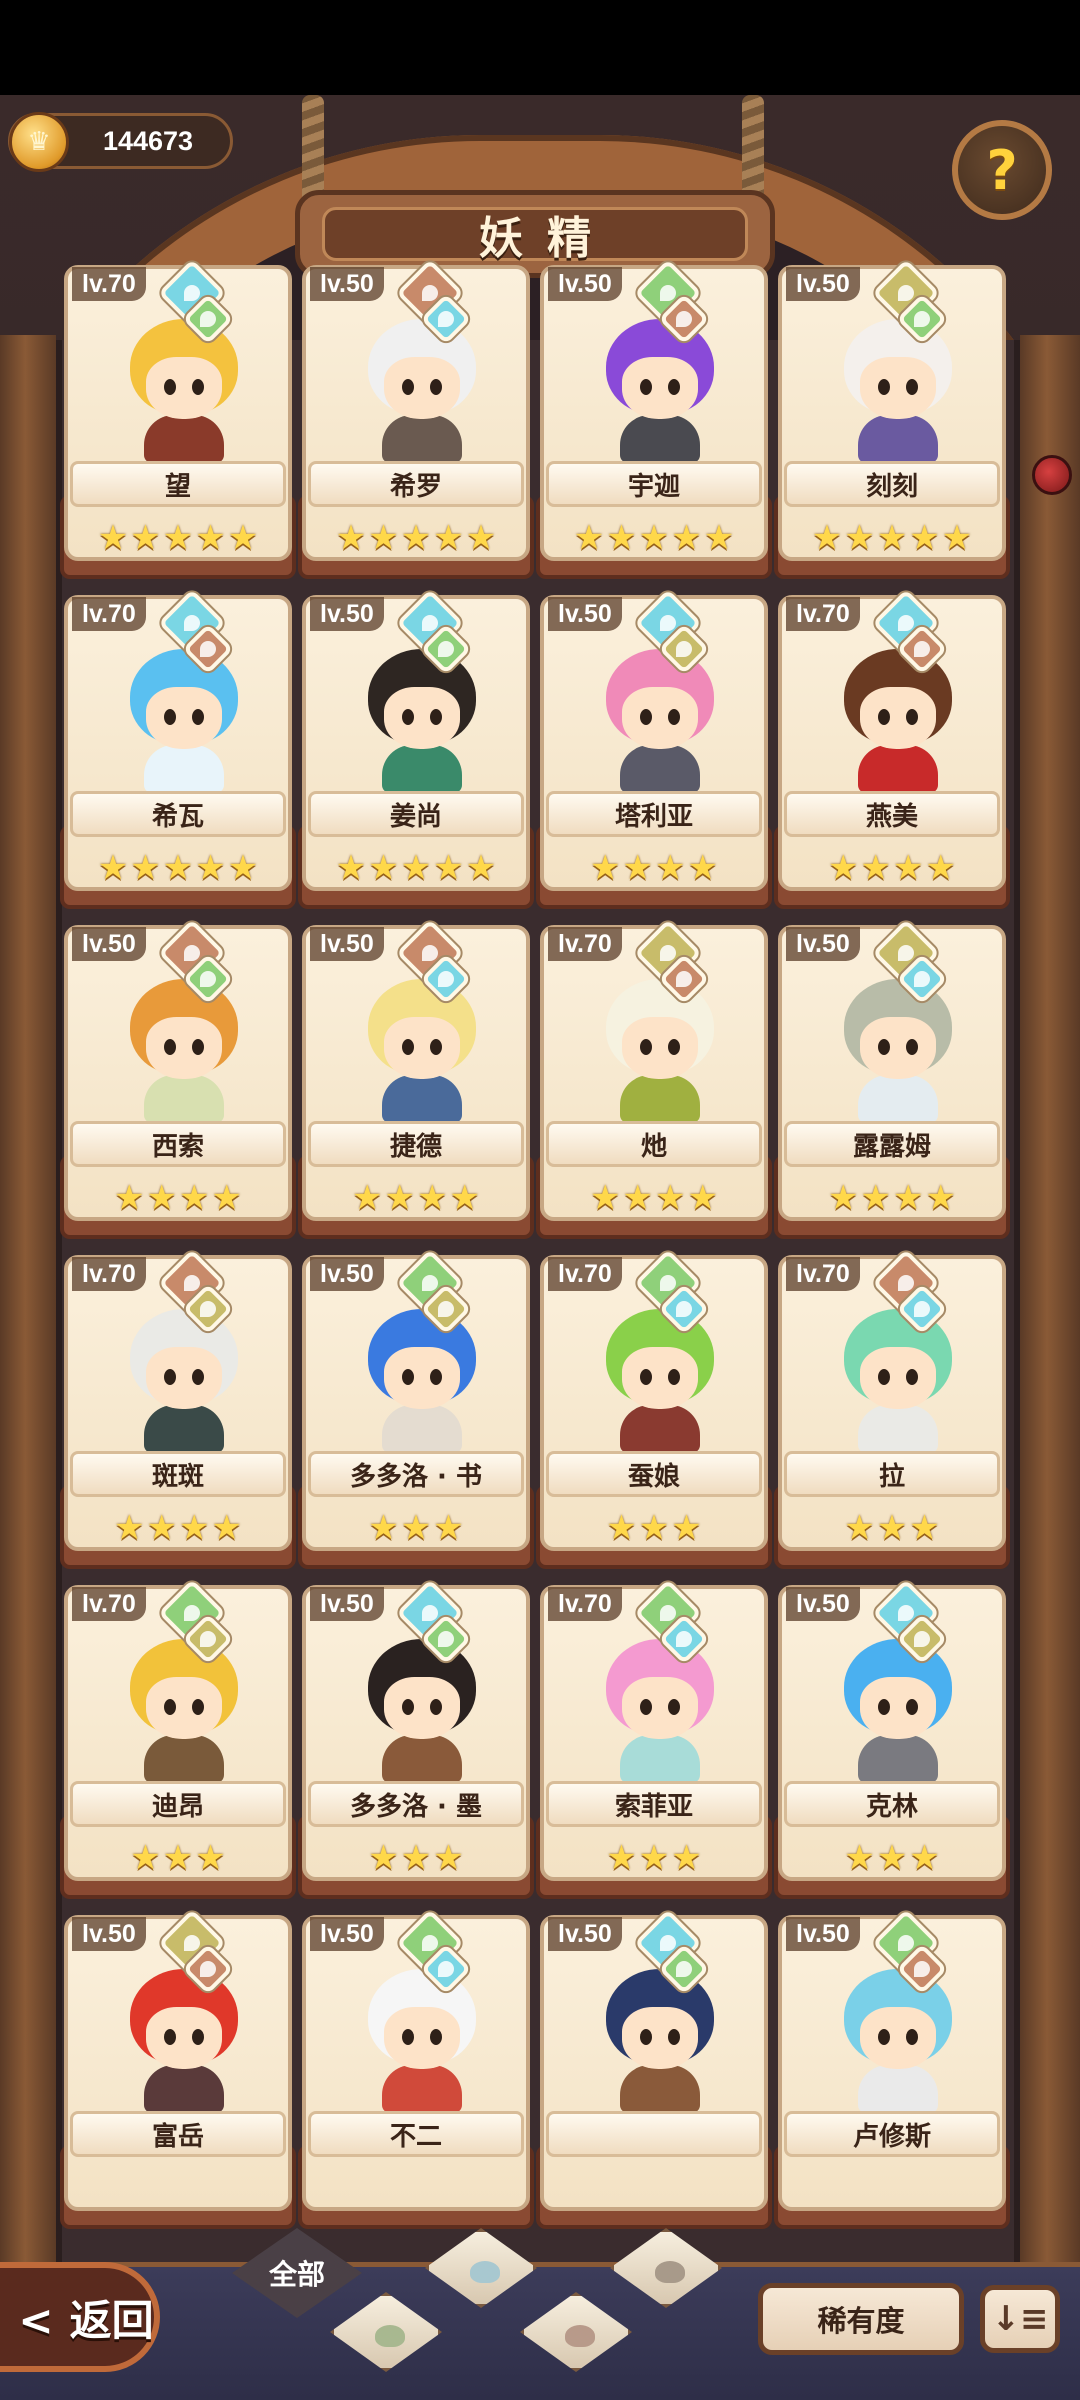 This screenshot has width=1080, height=2400. What do you see at coordinates (1020, 2319) in the screenshot?
I see `sort-order-button: ↓≡` at bounding box center [1020, 2319].